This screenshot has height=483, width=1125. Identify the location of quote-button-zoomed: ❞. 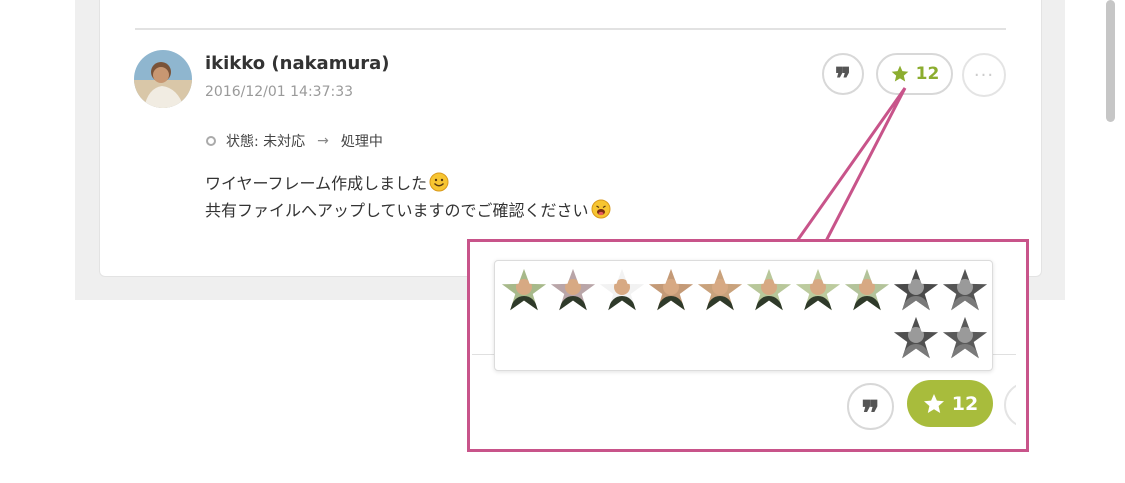
(870, 408).